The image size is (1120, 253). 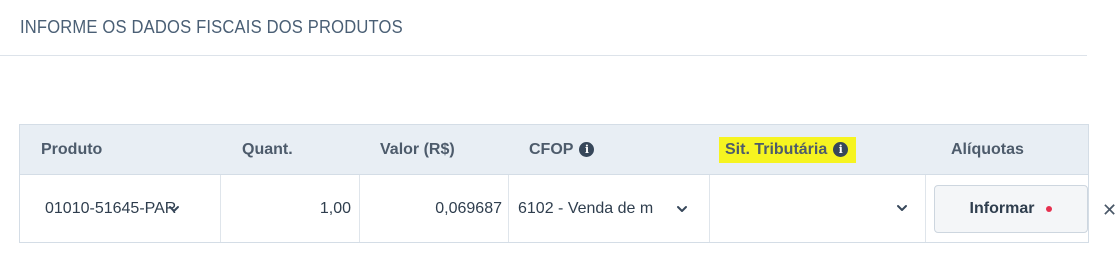 What do you see at coordinates (1002, 208) in the screenshot?
I see `informar-label: Informar` at bounding box center [1002, 208].